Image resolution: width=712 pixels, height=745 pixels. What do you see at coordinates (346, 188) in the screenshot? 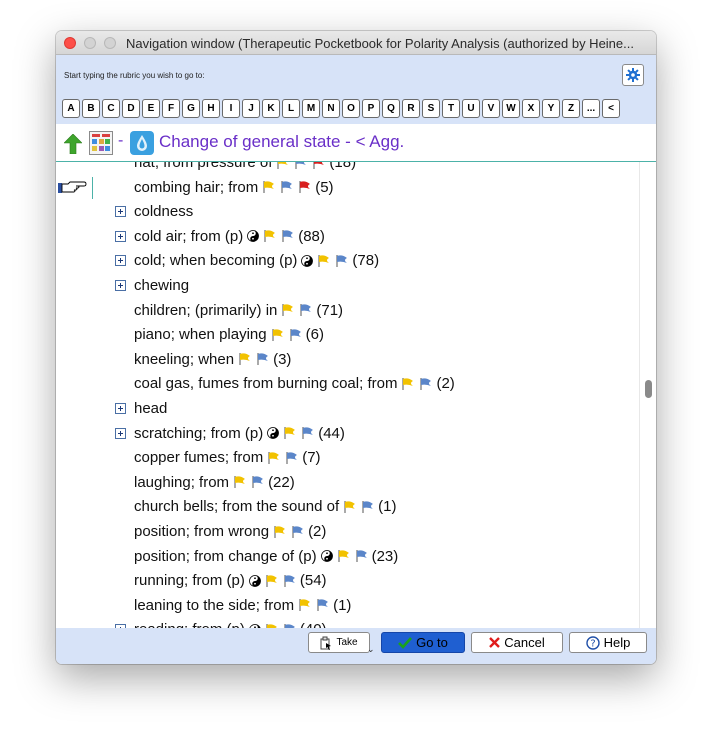
I see `tree-row: combing hair; from (5)` at bounding box center [346, 188].